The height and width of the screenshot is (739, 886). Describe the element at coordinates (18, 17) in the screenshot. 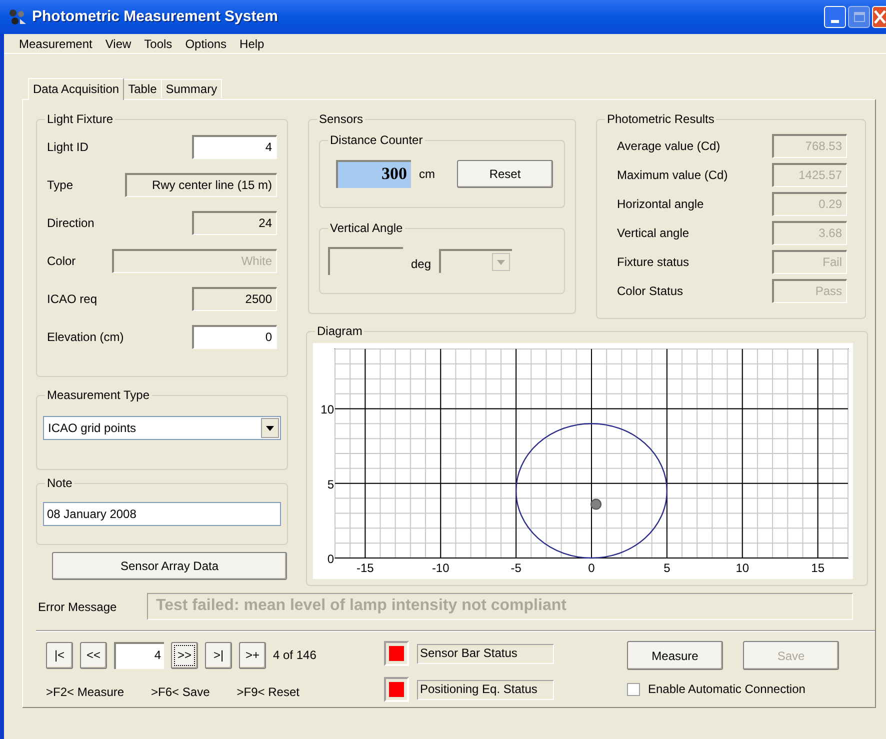

I see `app-icon` at that location.